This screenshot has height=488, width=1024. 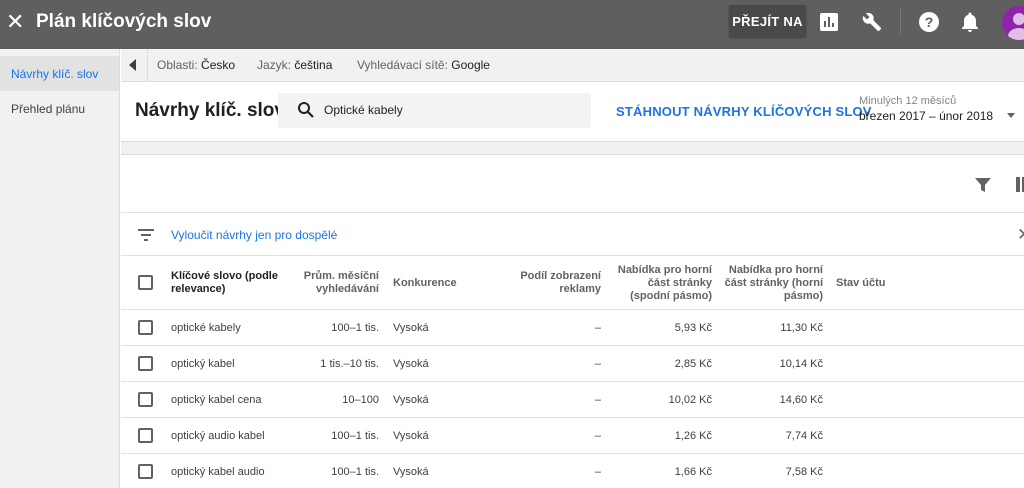 What do you see at coordinates (801, 400) in the screenshot?
I see `bid-high-cell: 14,60 Kč` at bounding box center [801, 400].